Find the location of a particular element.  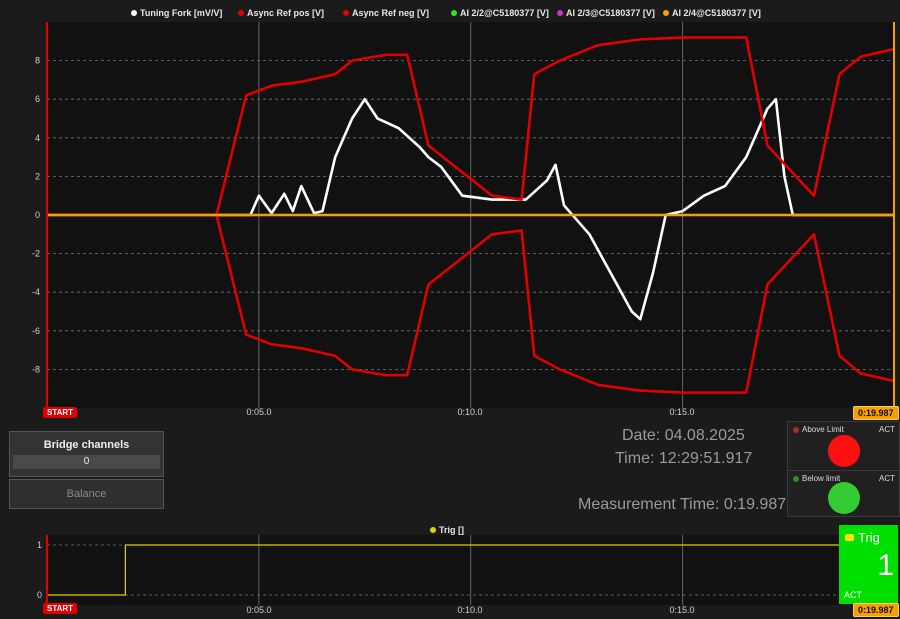

above-limit-label-group: Above Limit is located at coordinates (818, 429).